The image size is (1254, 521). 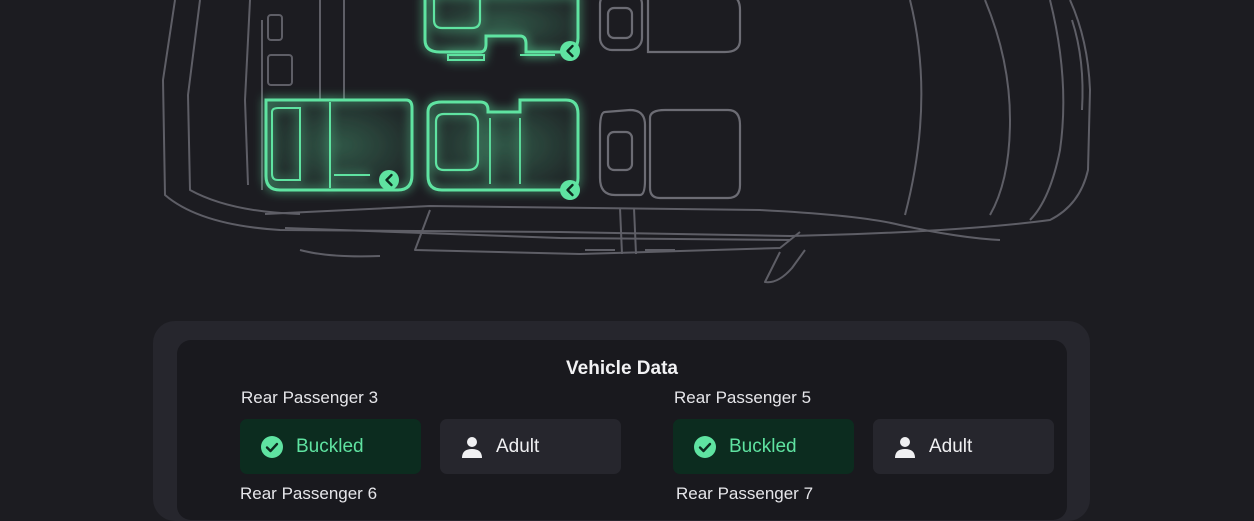 I want to click on buckled-status-chip-rear-5: Buckled, so click(x=763, y=446).